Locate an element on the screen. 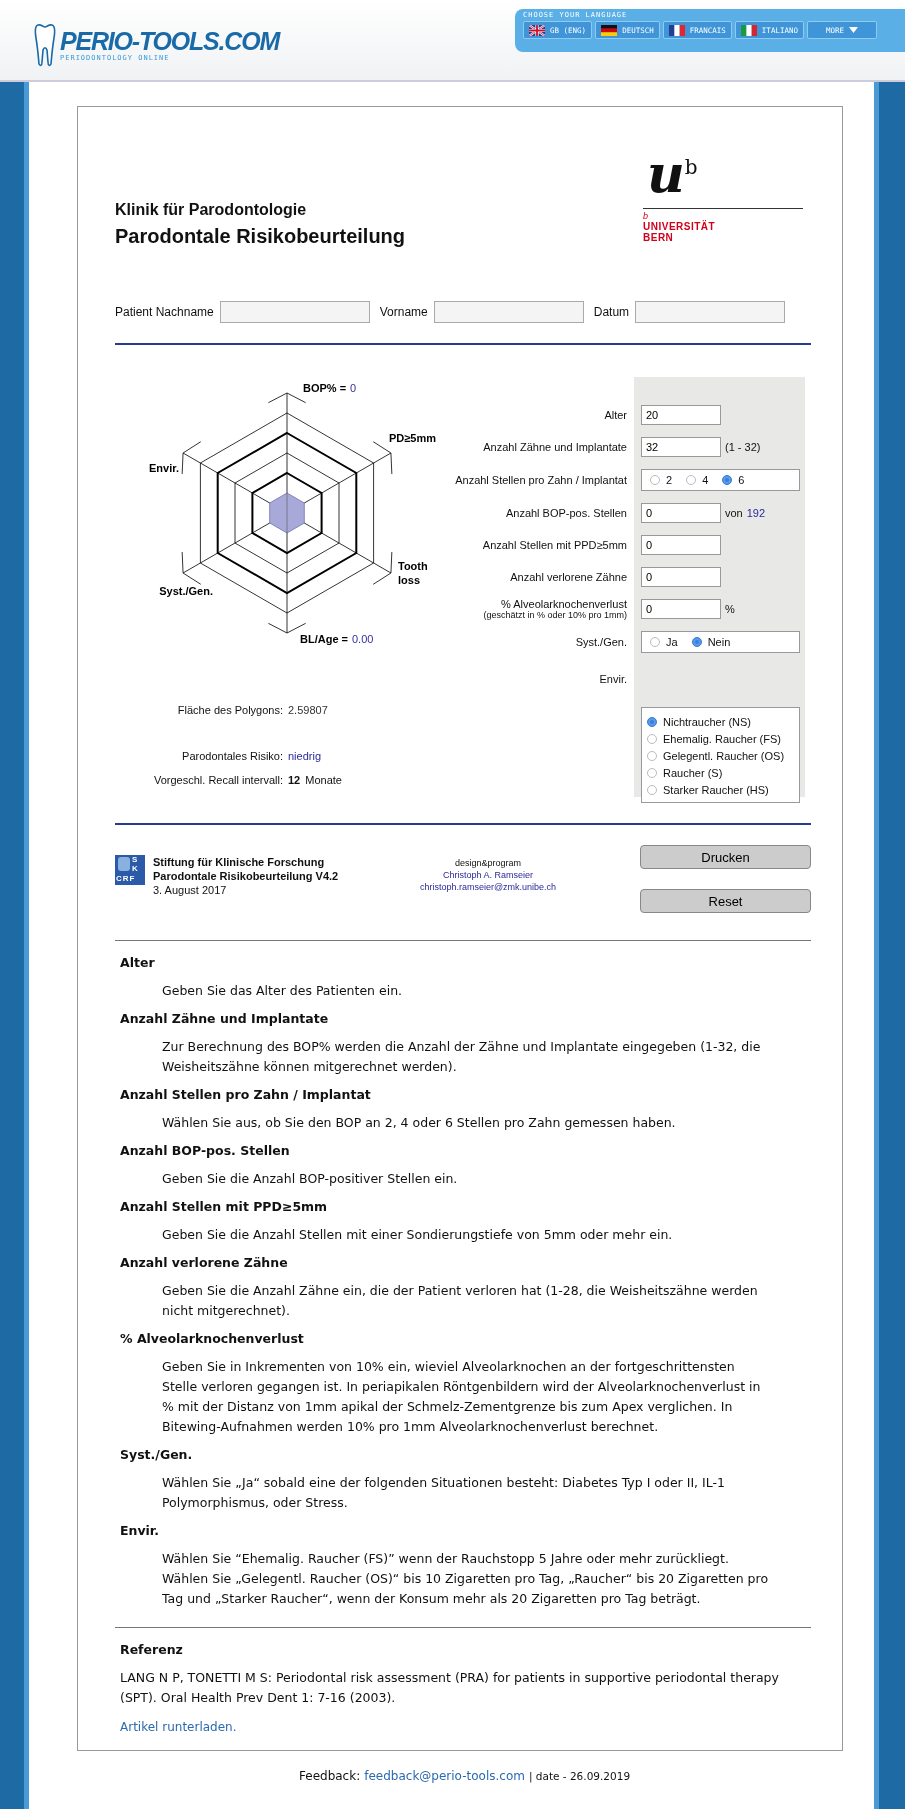 The height and width of the screenshot is (1809, 905). field-label: Anzahl BOP-pos. Stellen is located at coordinates (566, 513).